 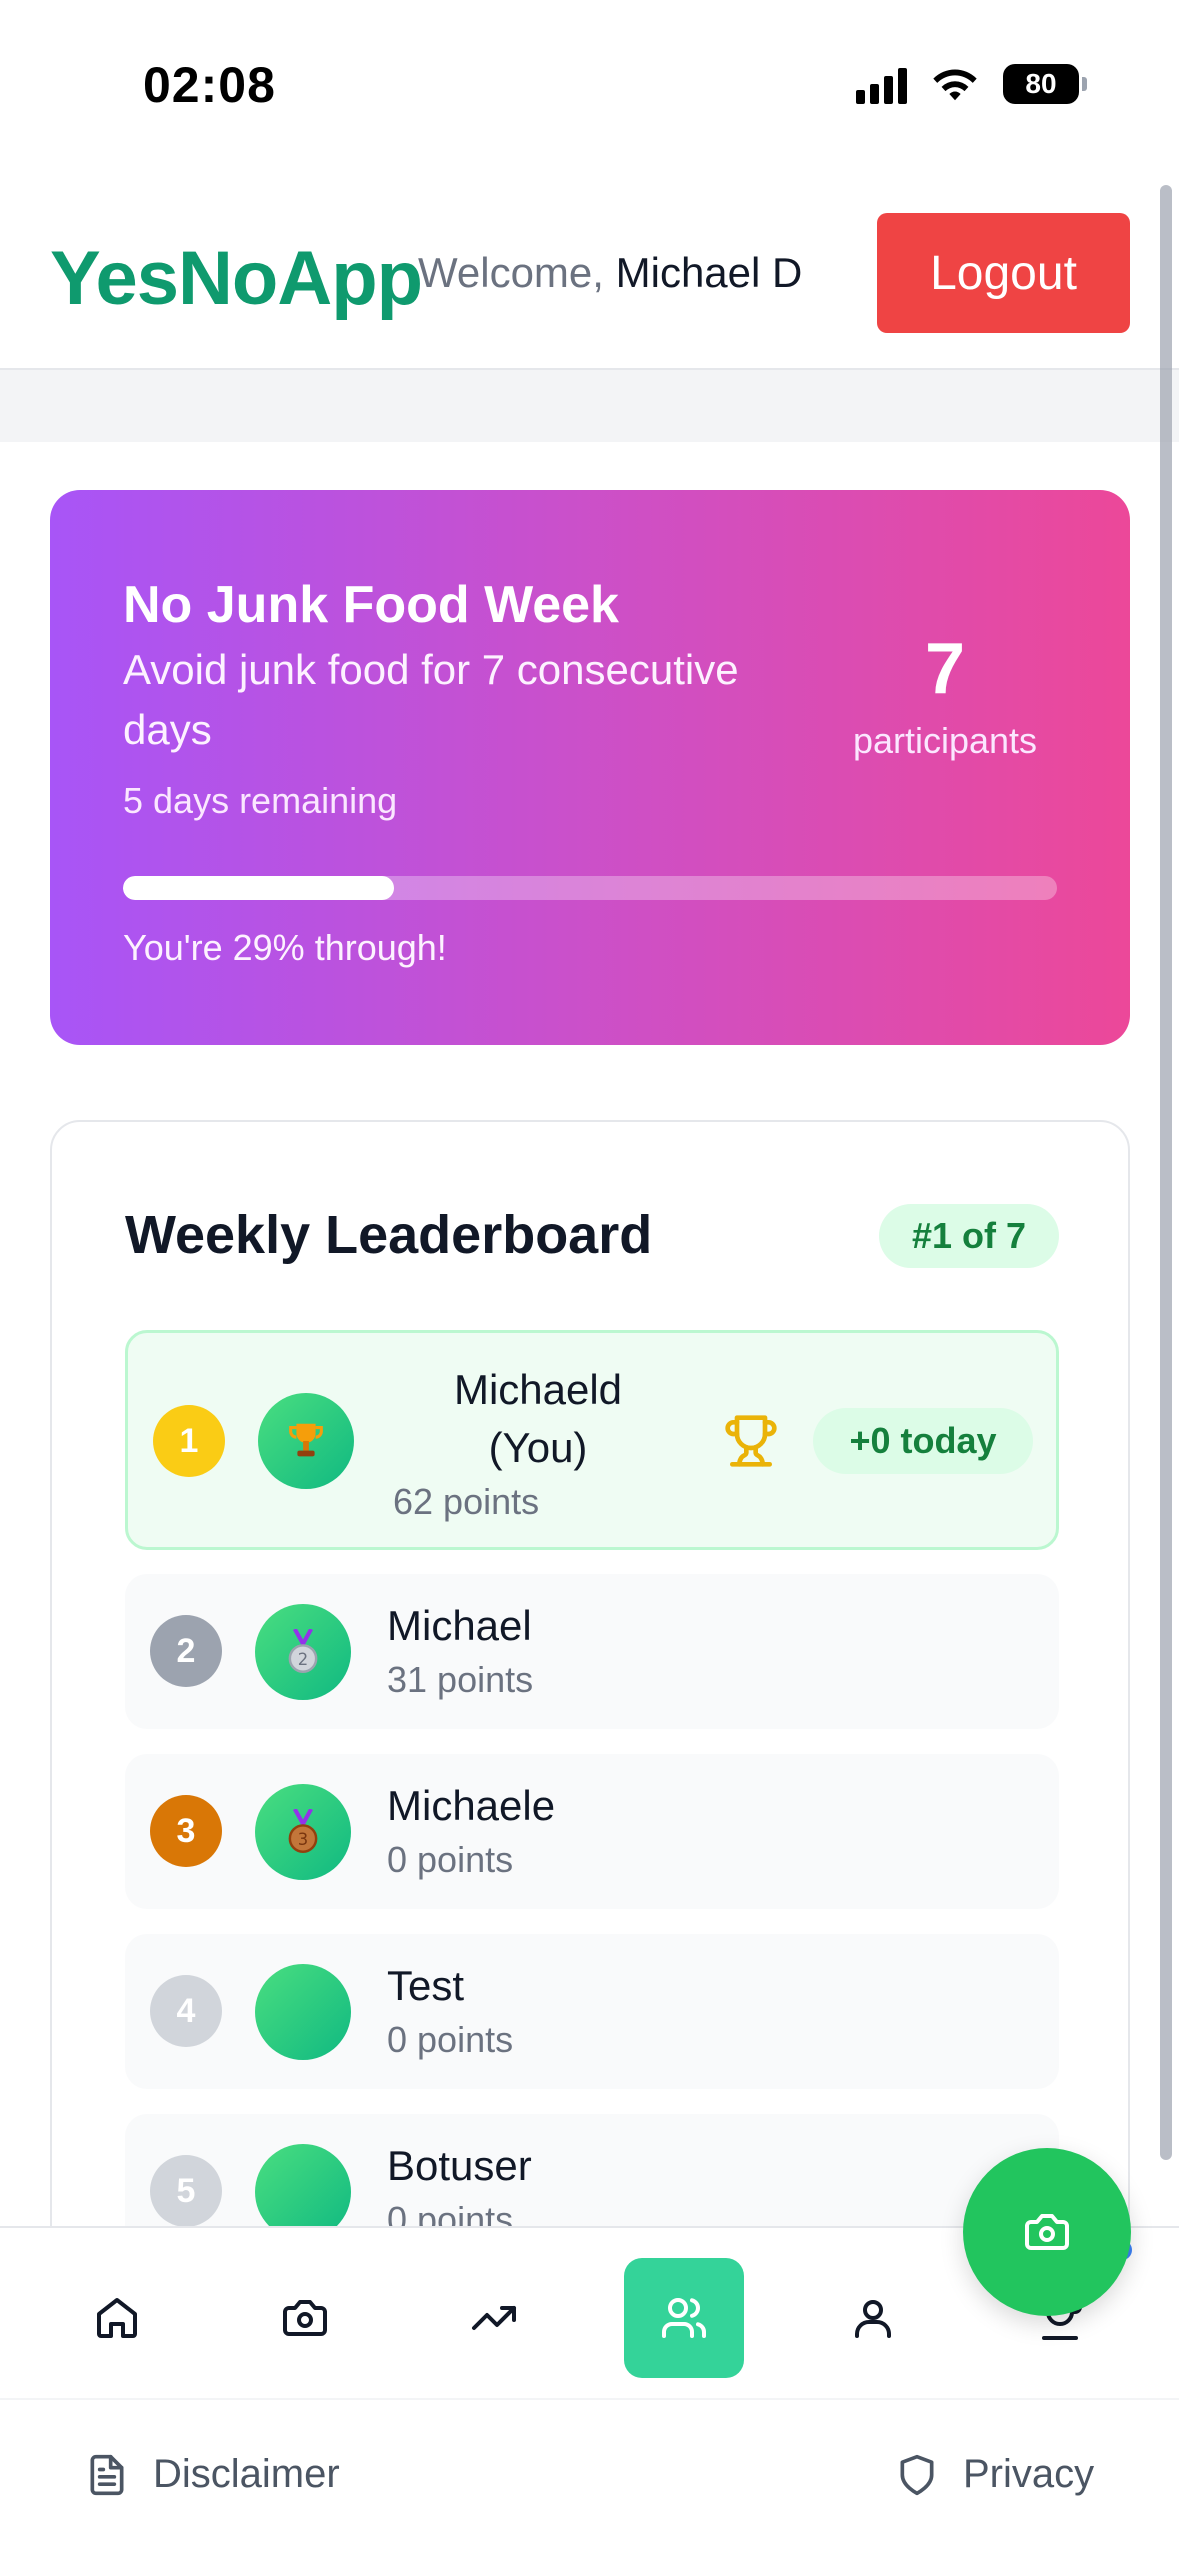 I want to click on battery-level: 80, so click(x=1041, y=83).